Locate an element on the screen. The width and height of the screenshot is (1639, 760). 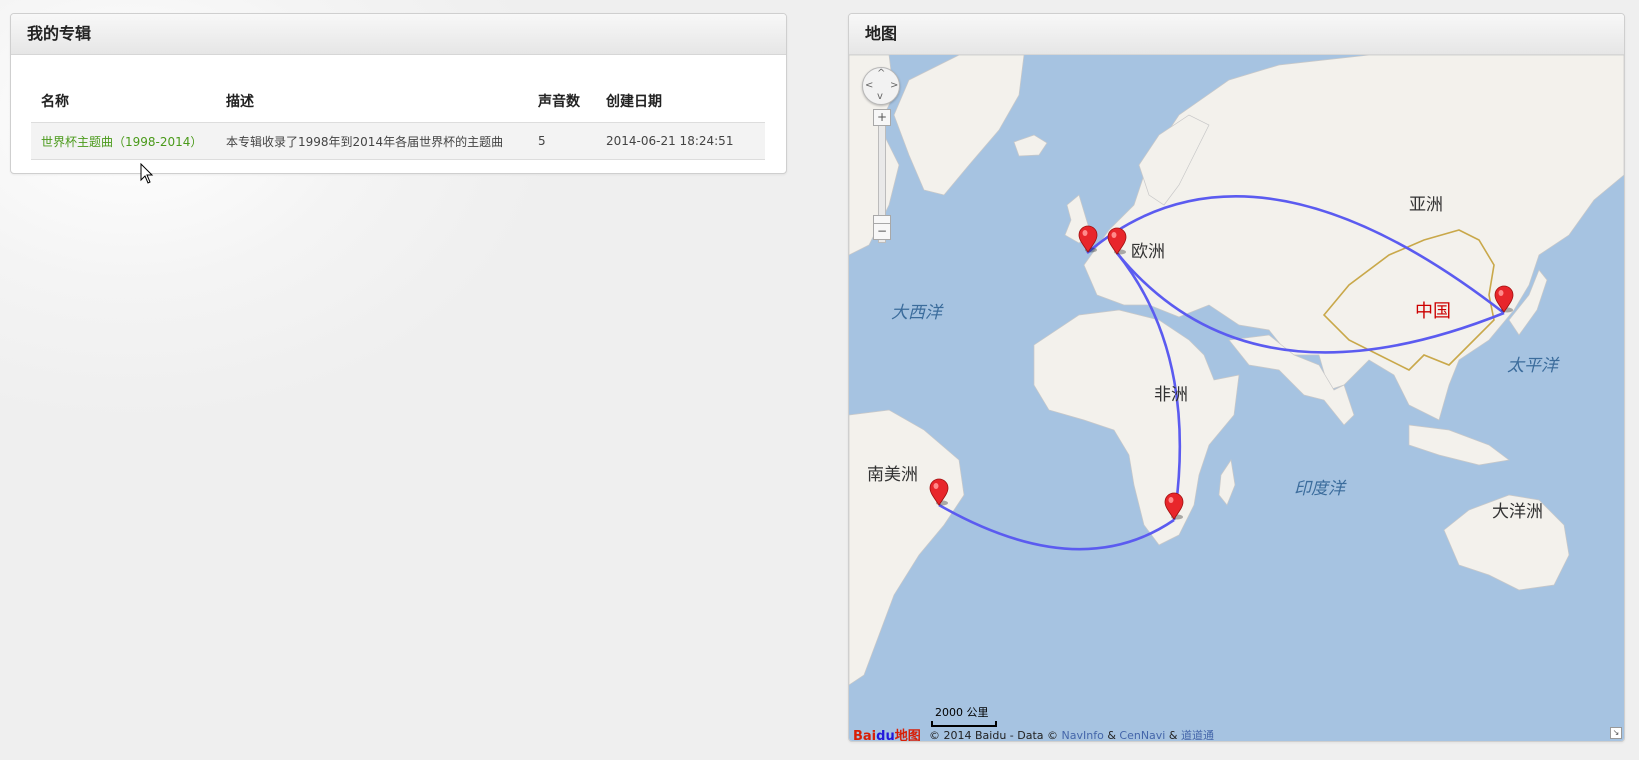
baidu-logo: Baidu地图 is located at coordinates (887, 733).